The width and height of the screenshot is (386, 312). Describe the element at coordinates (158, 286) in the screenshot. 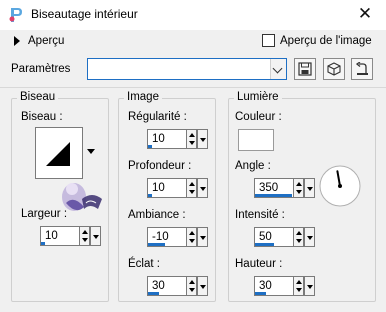

I see `shininess-value: 30` at that location.